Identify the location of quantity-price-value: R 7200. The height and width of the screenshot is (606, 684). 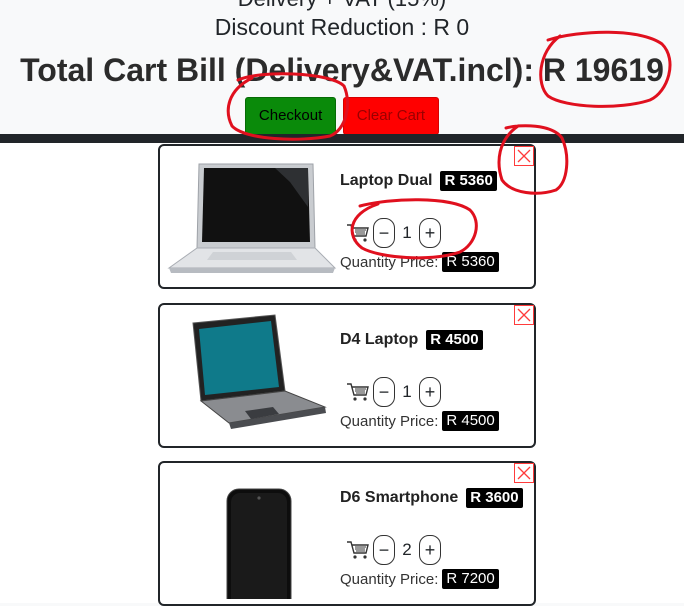
(470, 579).